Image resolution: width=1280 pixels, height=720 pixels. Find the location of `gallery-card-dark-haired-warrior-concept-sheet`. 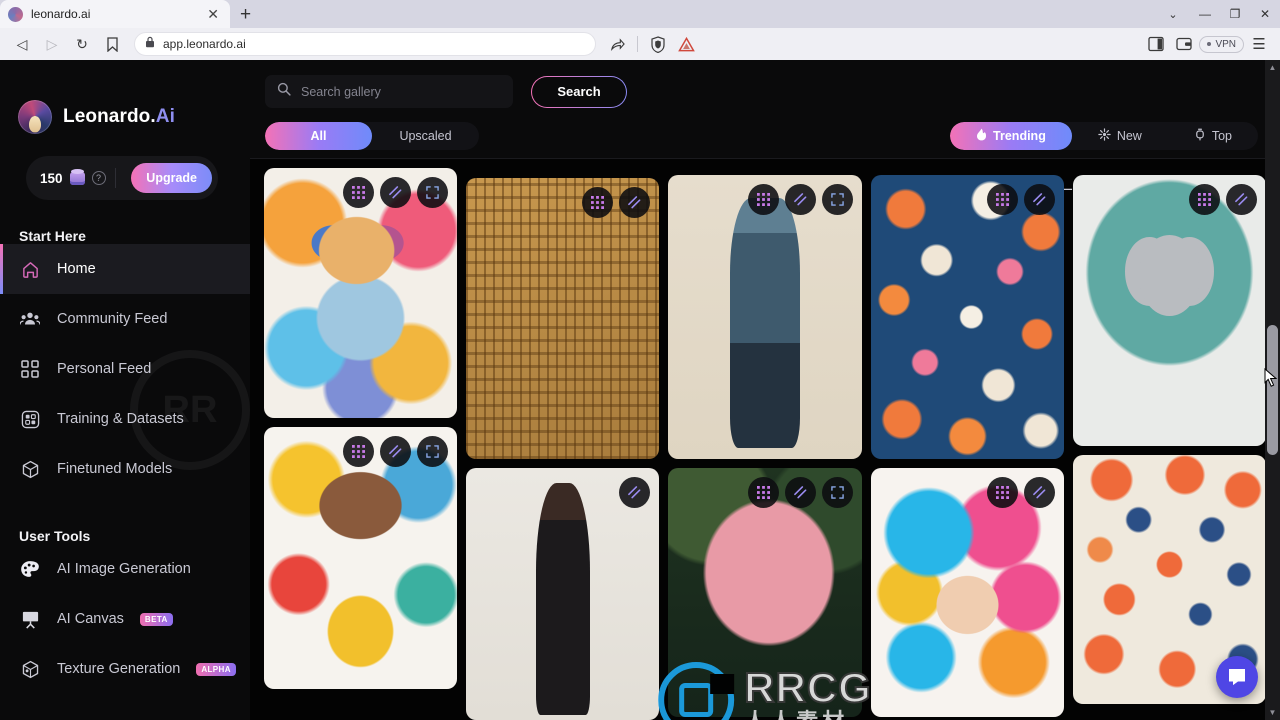

gallery-card-dark-haired-warrior-concept-sheet is located at coordinates (563, 594).